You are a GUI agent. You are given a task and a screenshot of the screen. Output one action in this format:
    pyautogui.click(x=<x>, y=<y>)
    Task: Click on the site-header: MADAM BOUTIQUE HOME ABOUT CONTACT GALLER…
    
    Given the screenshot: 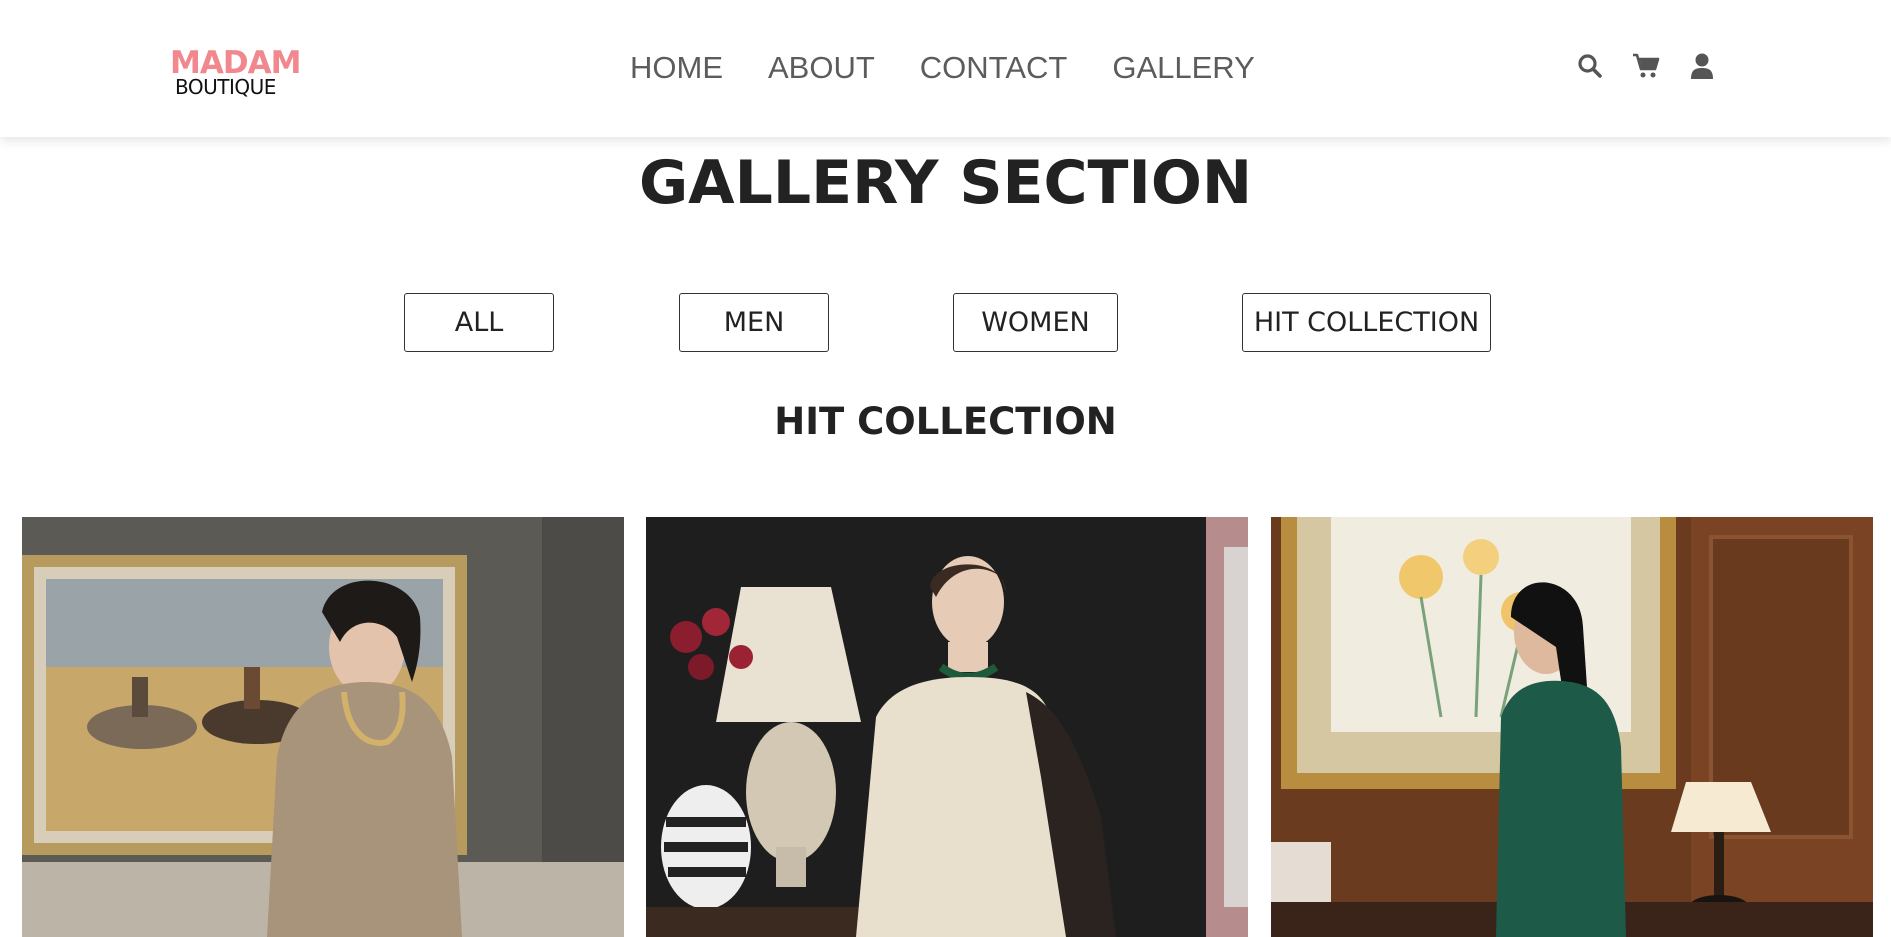 What is the action you would take?
    pyautogui.click(x=945, y=68)
    